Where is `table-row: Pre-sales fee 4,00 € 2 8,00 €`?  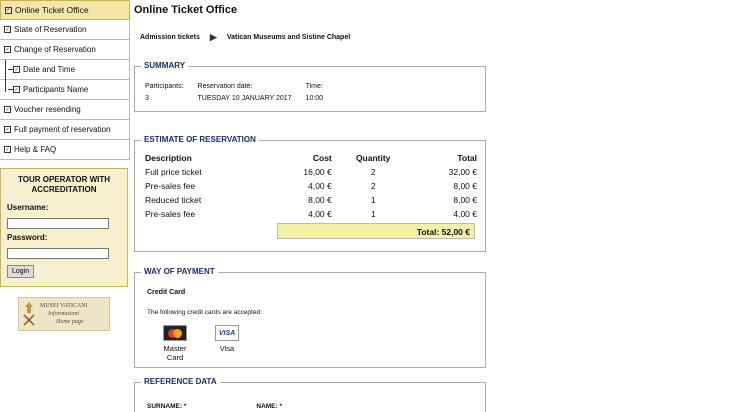 table-row: Pre-sales fee 4,00 € 2 8,00 € is located at coordinates (311, 186).